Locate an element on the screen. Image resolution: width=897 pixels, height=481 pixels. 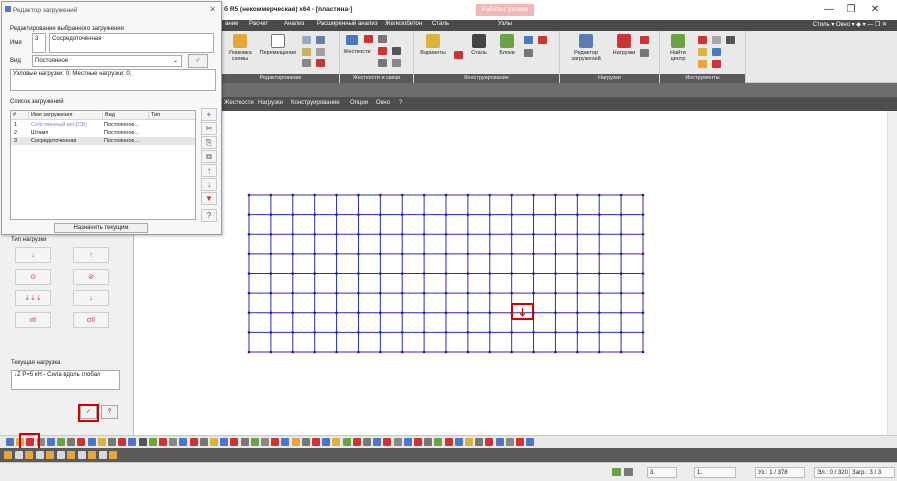
menu-item-advanced-analysis: Расширенный анализ is located at coordinates (347, 24).